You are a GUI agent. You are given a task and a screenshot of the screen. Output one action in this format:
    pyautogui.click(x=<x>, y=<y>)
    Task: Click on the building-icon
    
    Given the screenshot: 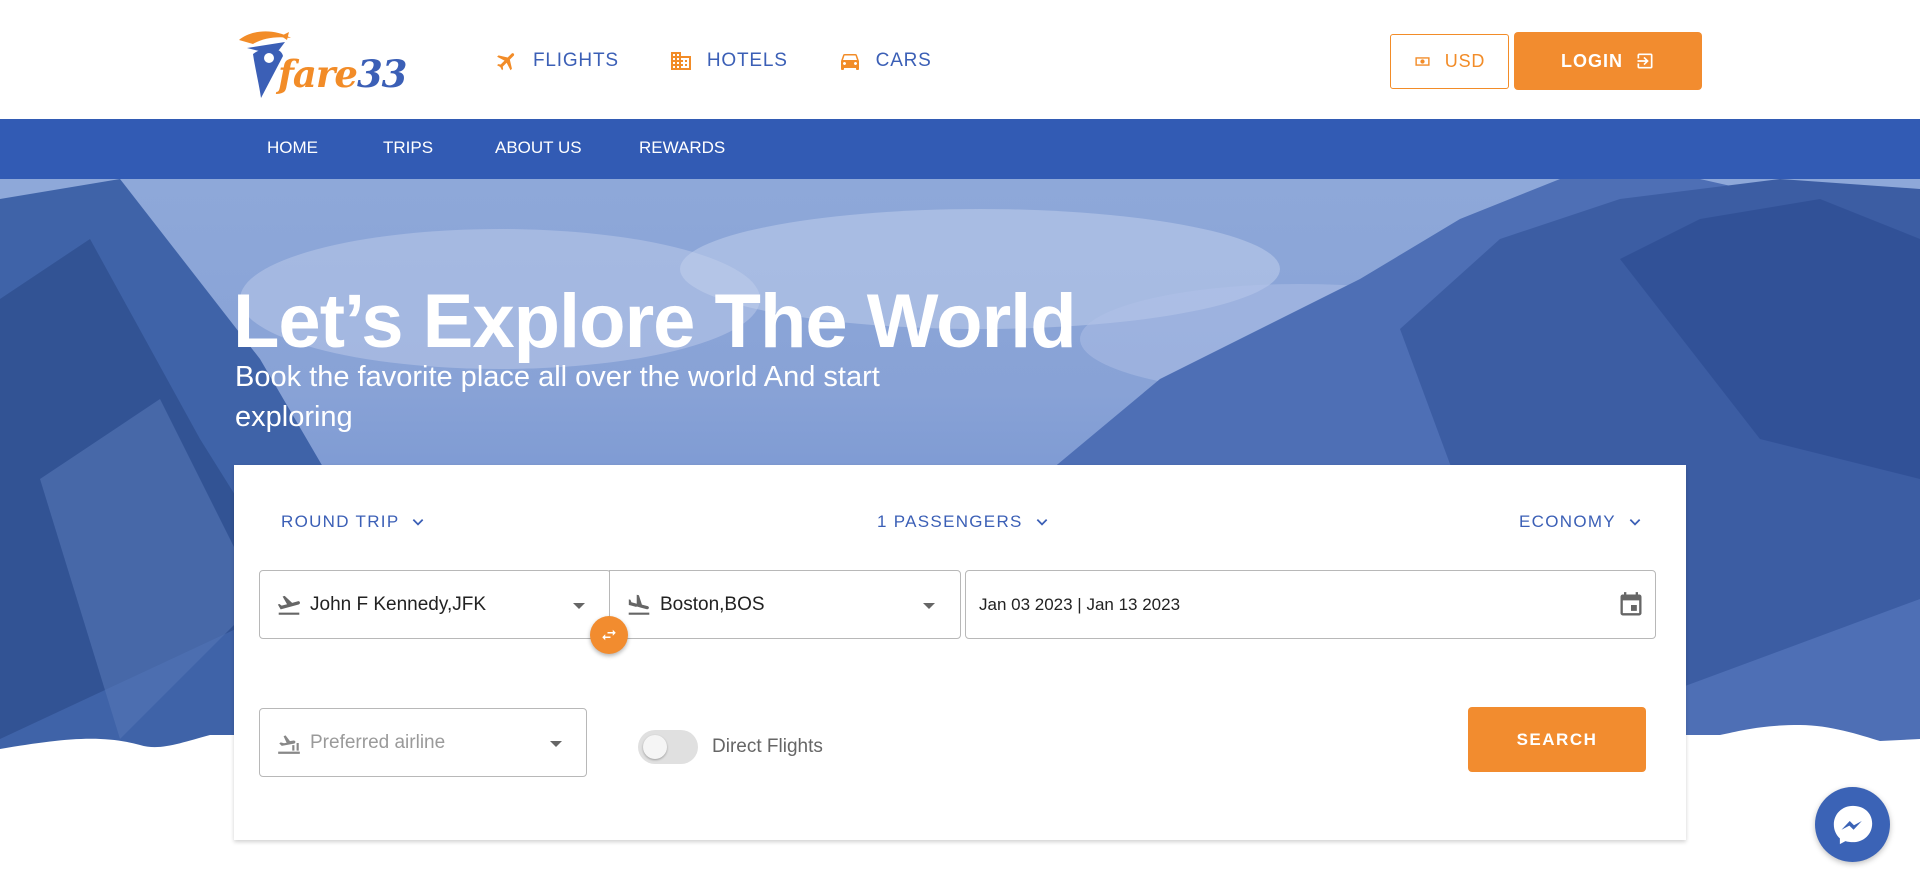 What is the action you would take?
    pyautogui.click(x=680, y=61)
    